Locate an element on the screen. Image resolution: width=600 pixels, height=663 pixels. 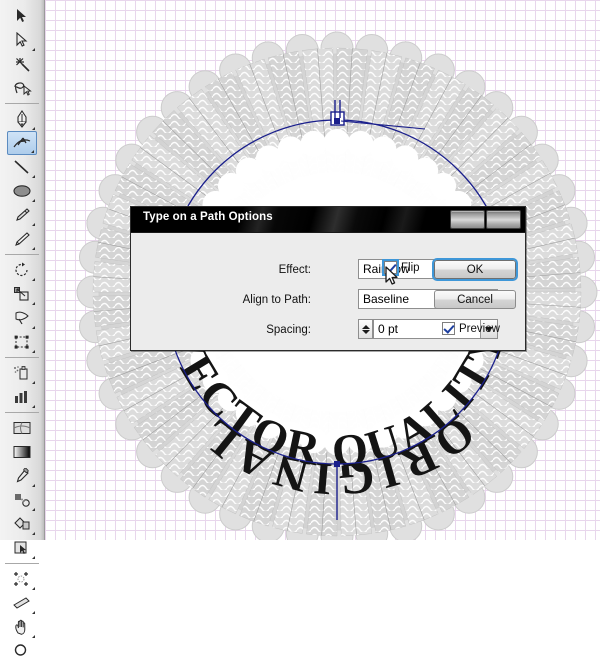
warp-tool is located at coordinates (22, 318).